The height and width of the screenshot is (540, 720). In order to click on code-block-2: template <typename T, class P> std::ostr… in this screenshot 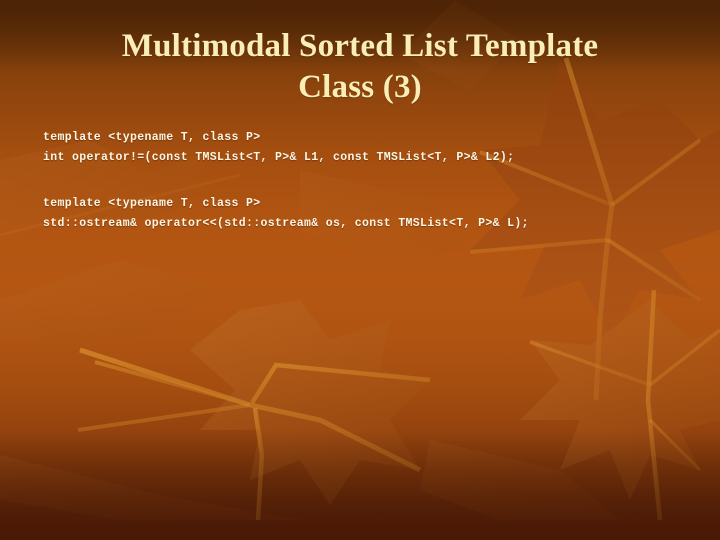, I will do `click(363, 214)`.